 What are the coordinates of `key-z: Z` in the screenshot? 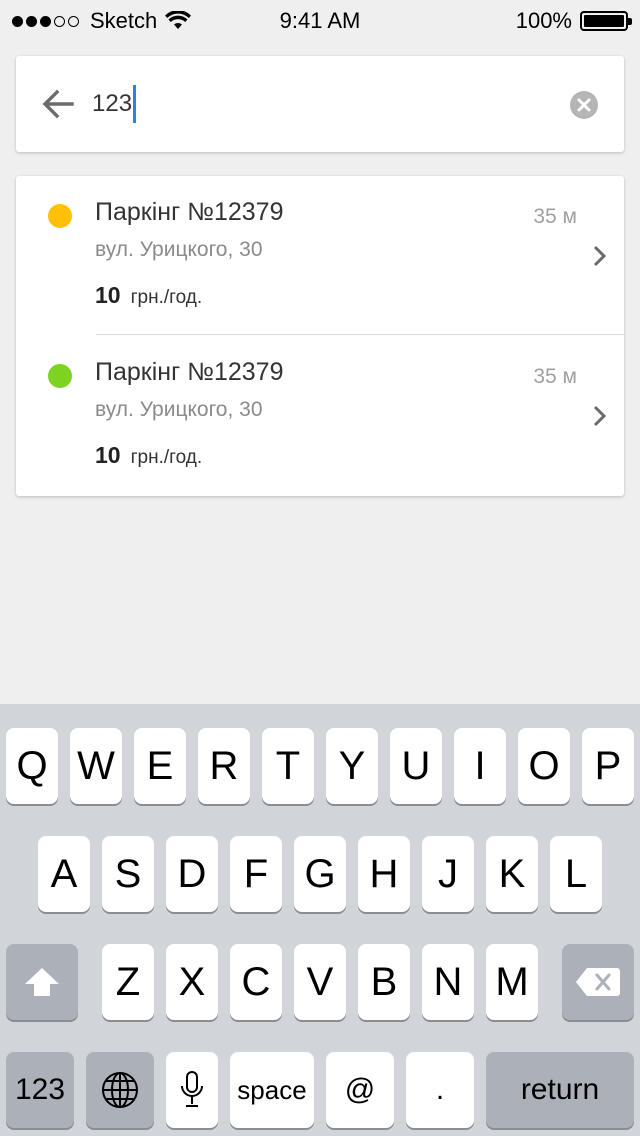 It's located at (128, 982).